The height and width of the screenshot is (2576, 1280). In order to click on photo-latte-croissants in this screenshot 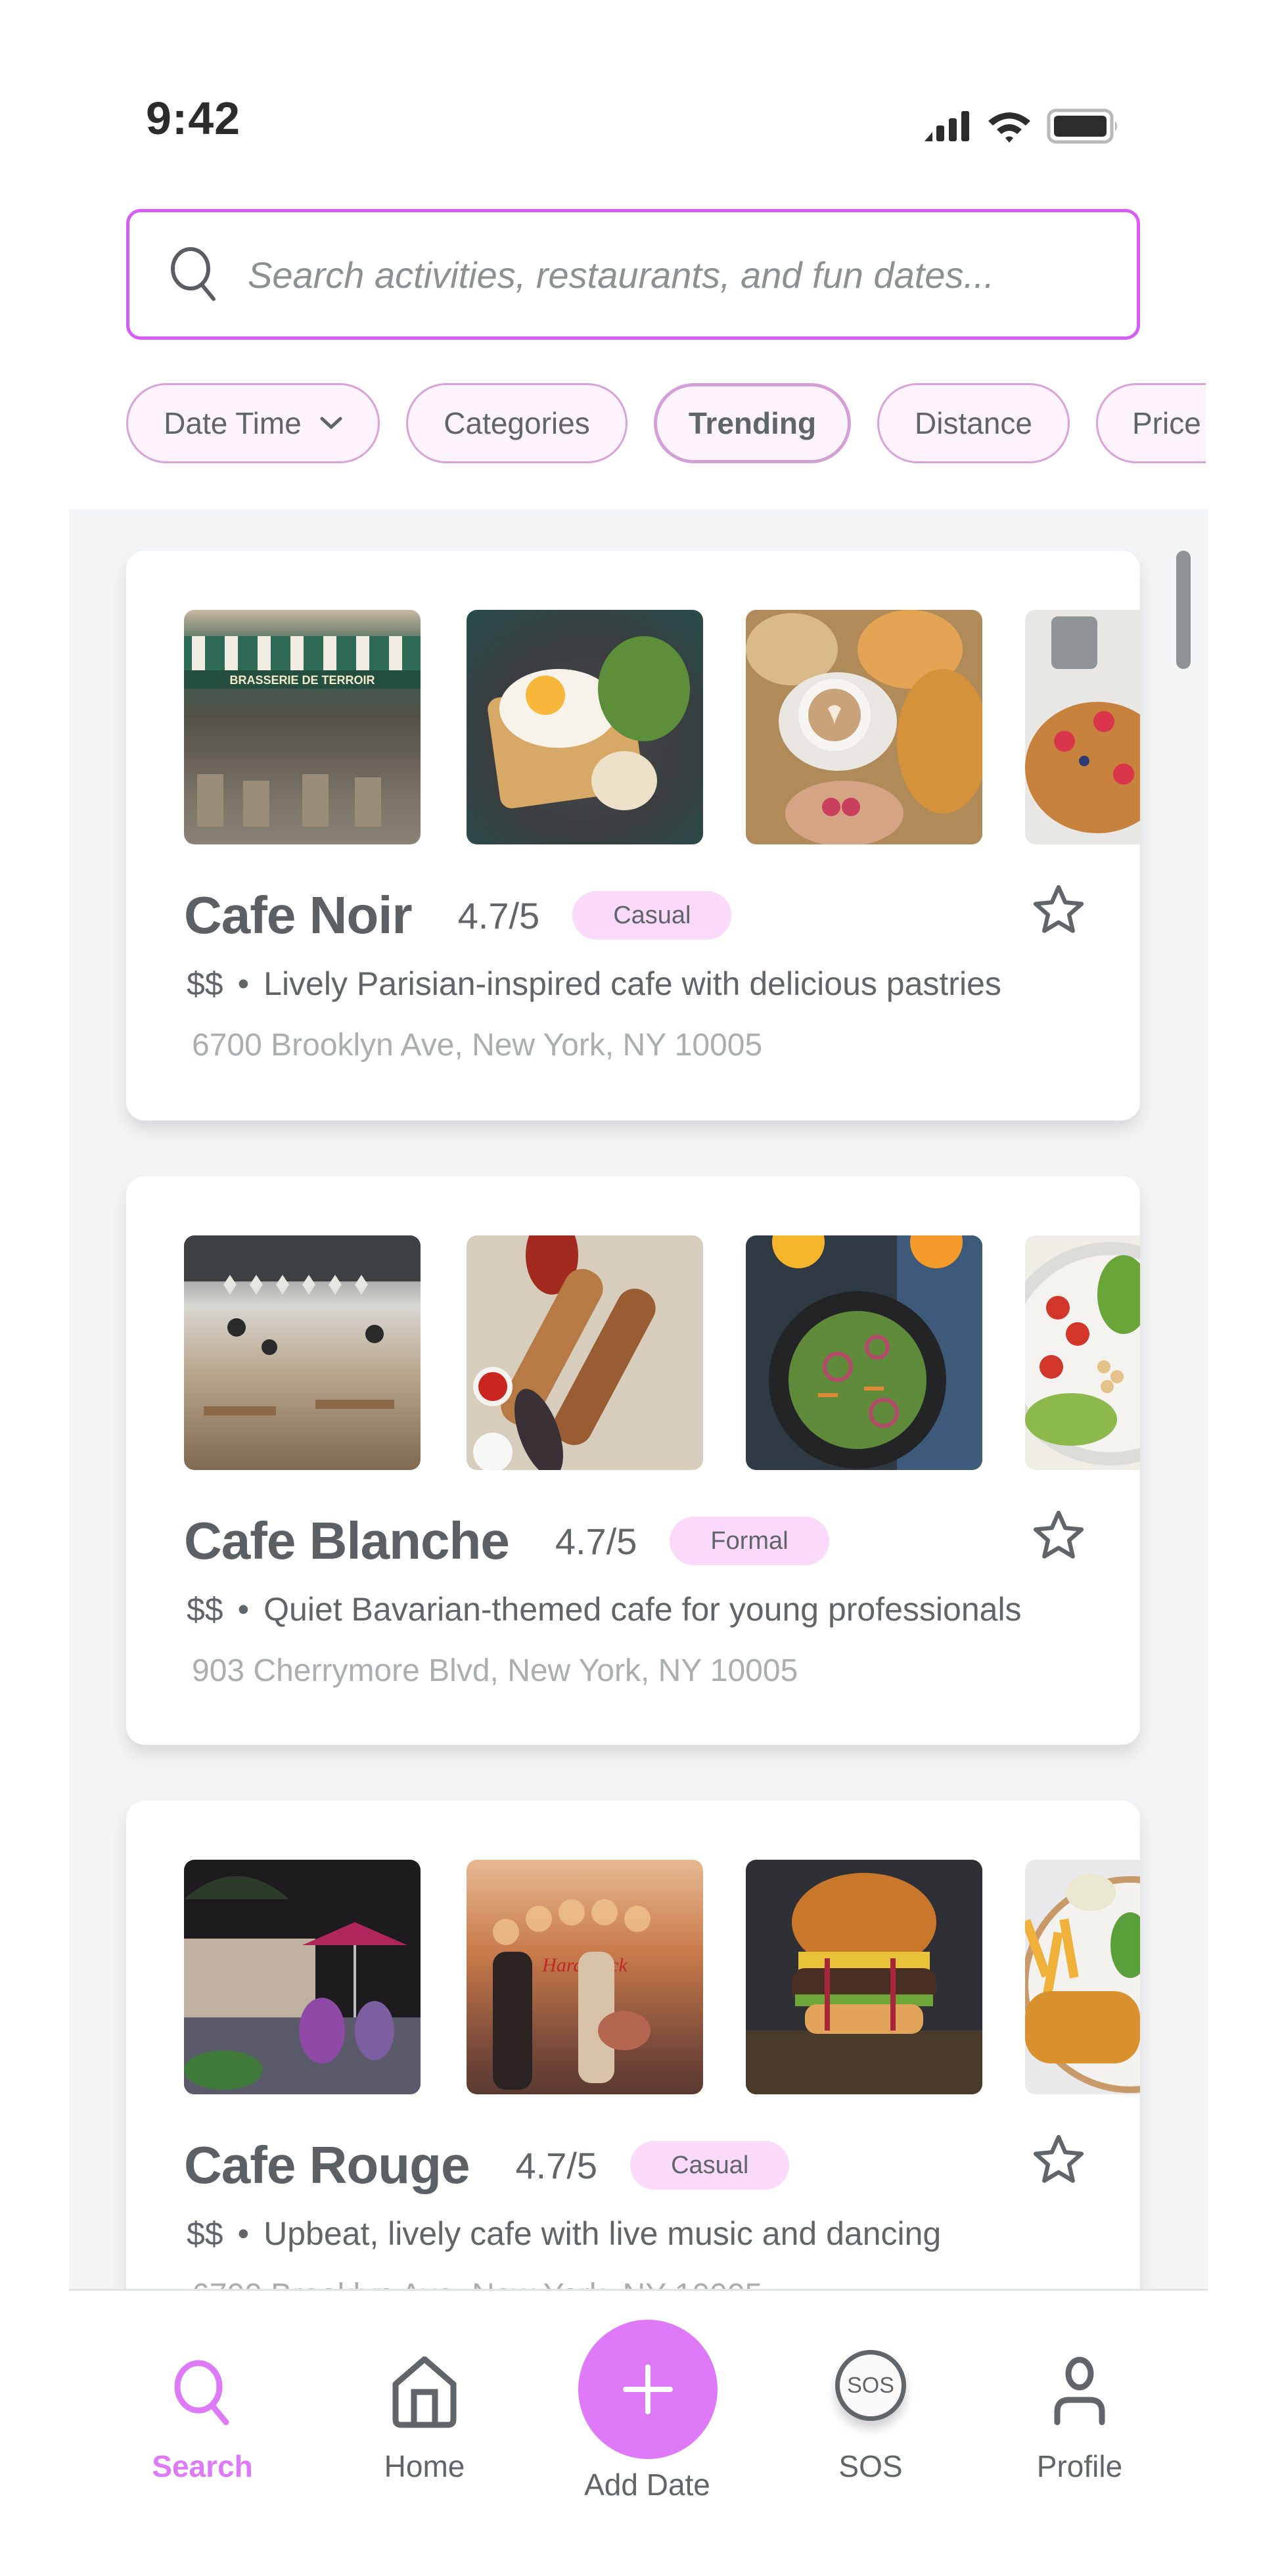, I will do `click(864, 727)`.